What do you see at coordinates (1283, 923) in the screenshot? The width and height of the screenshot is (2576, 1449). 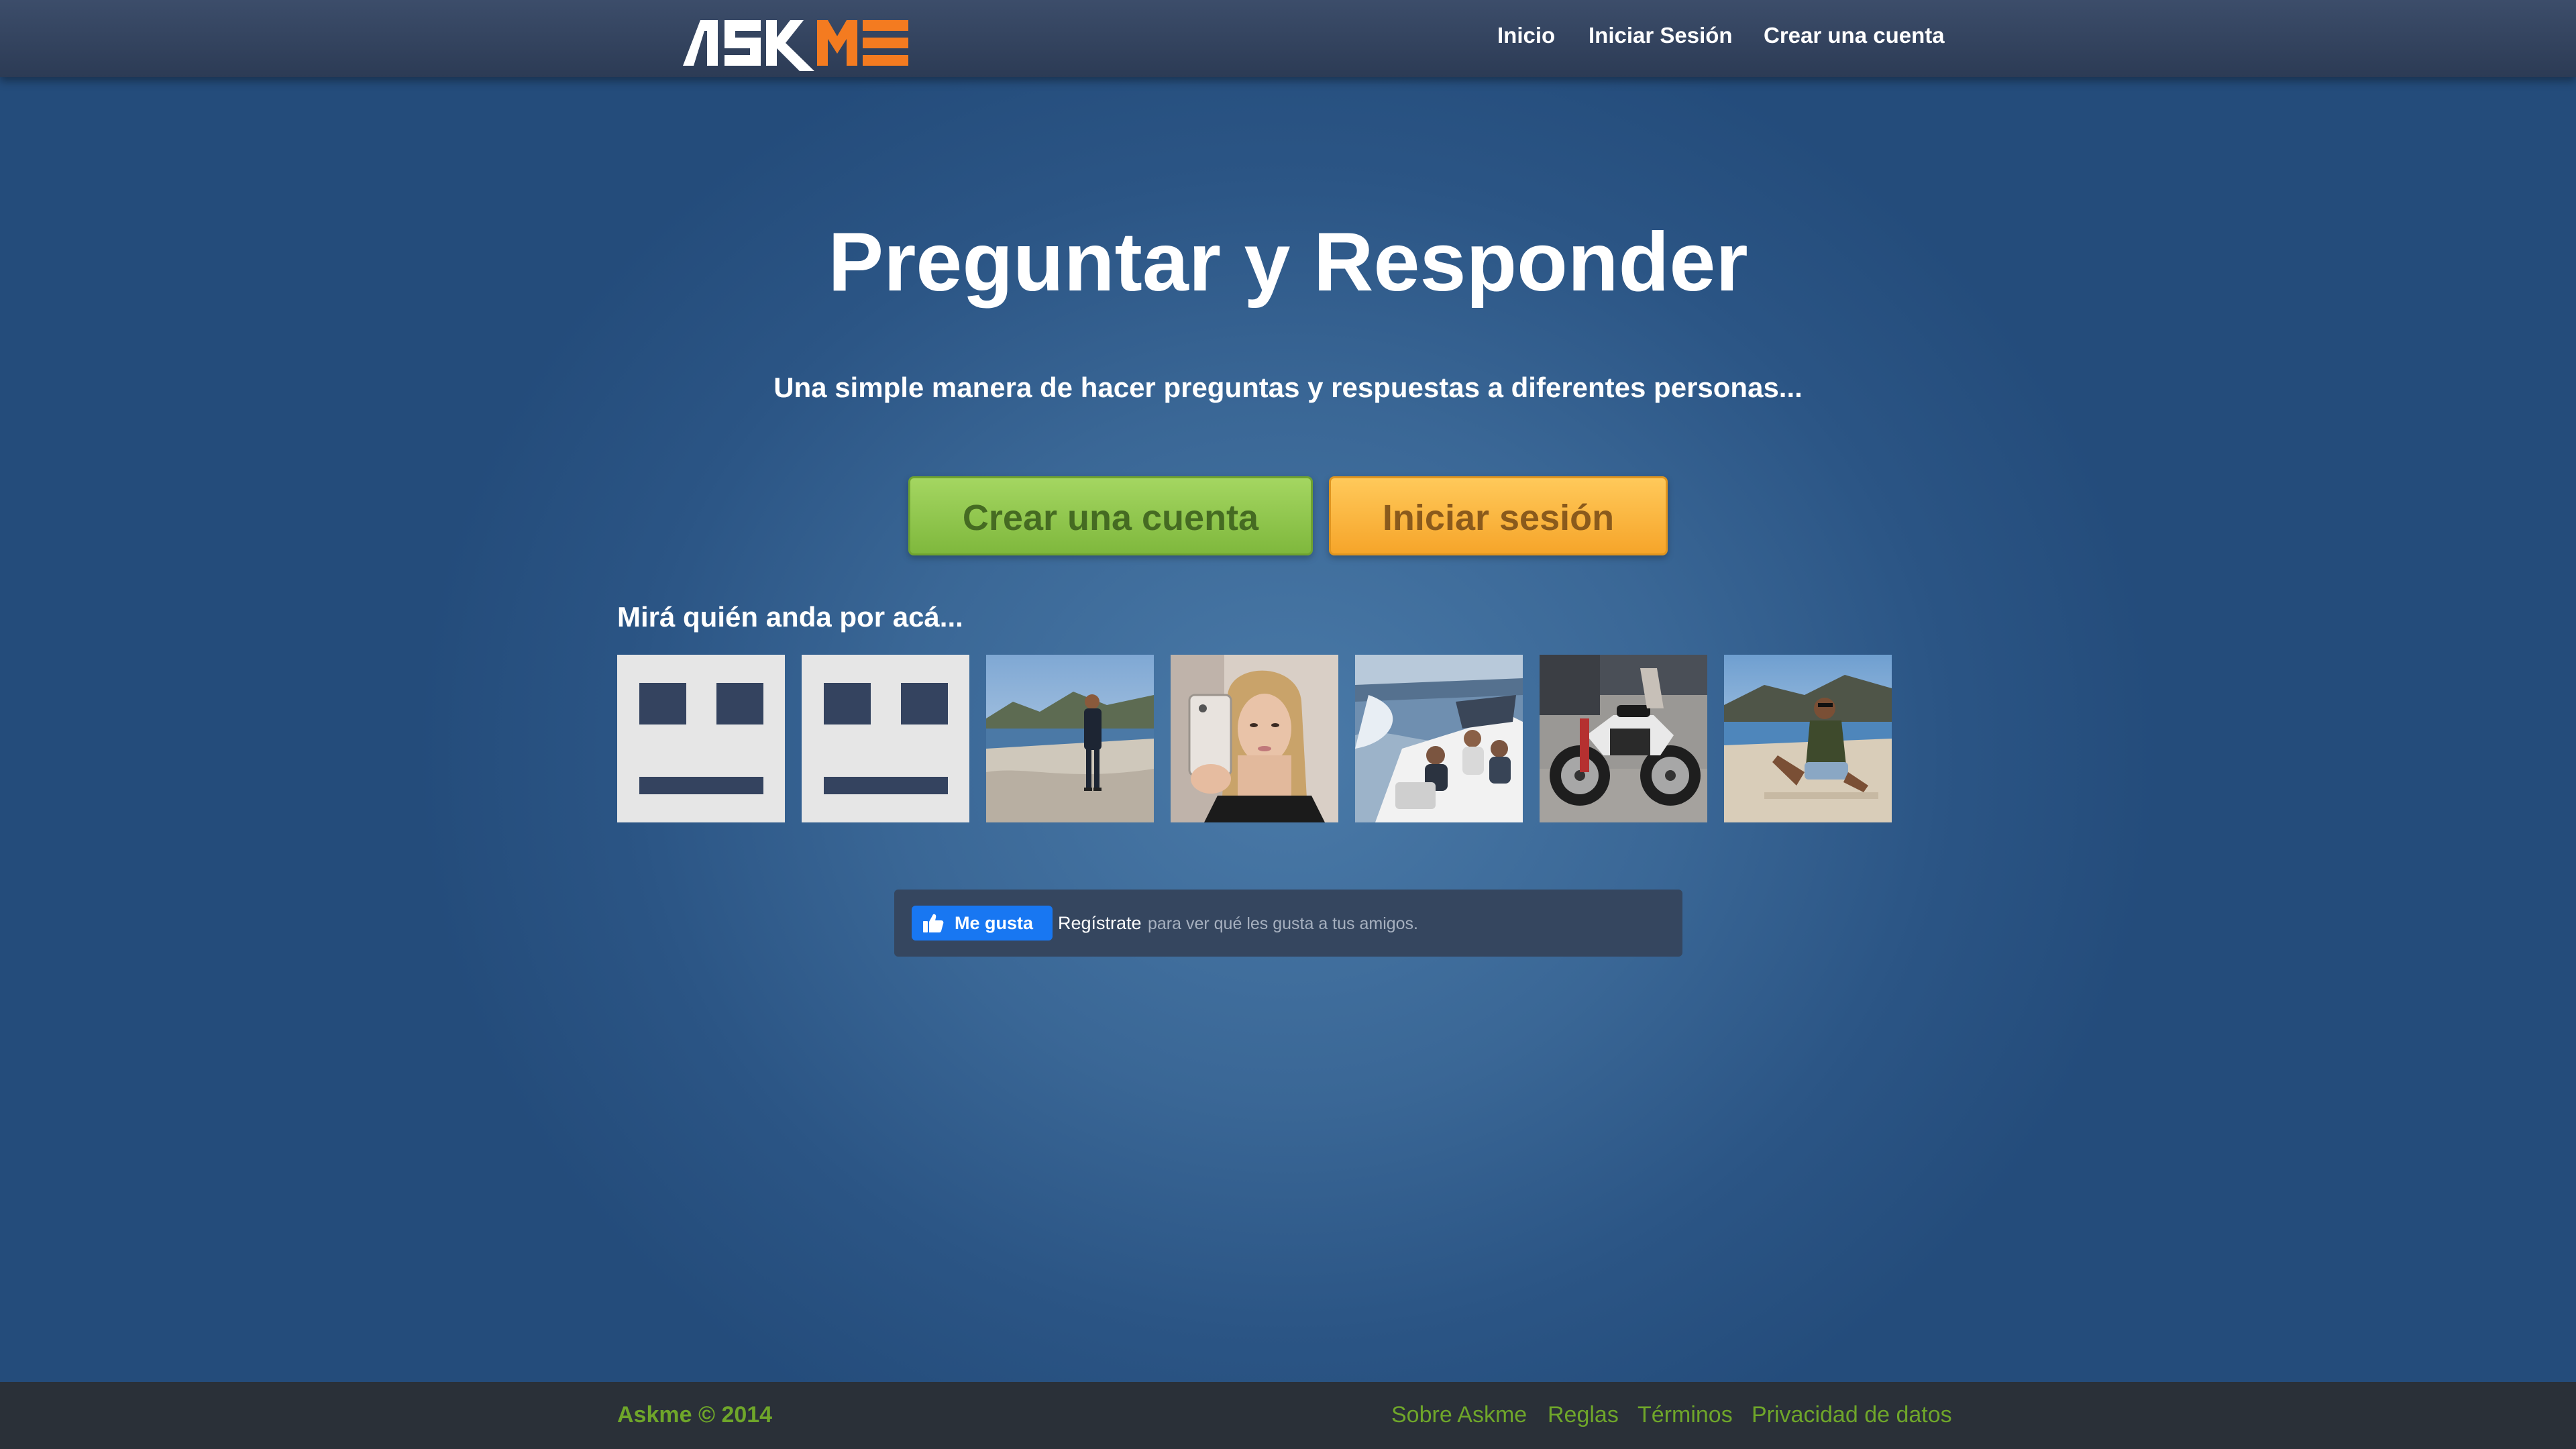 I see `facebook-like-text: para ver qué les gusta a tus amigos.` at bounding box center [1283, 923].